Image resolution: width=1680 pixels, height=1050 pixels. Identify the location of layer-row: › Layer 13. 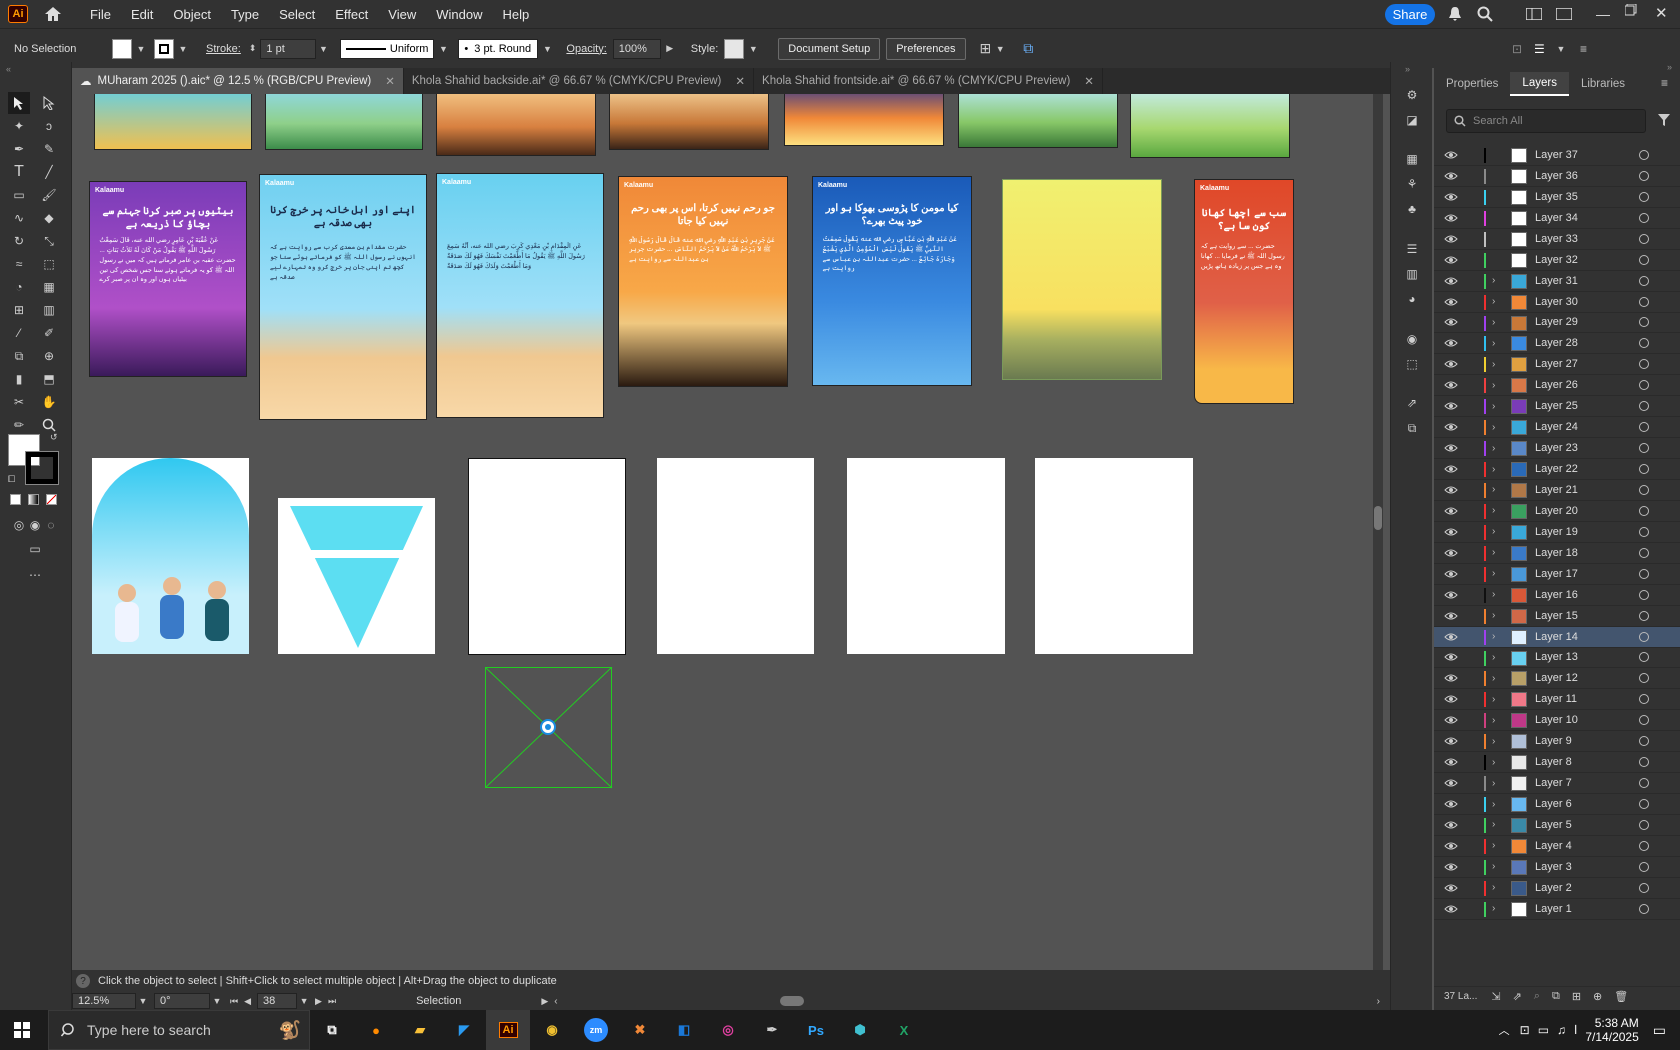
(1557, 658).